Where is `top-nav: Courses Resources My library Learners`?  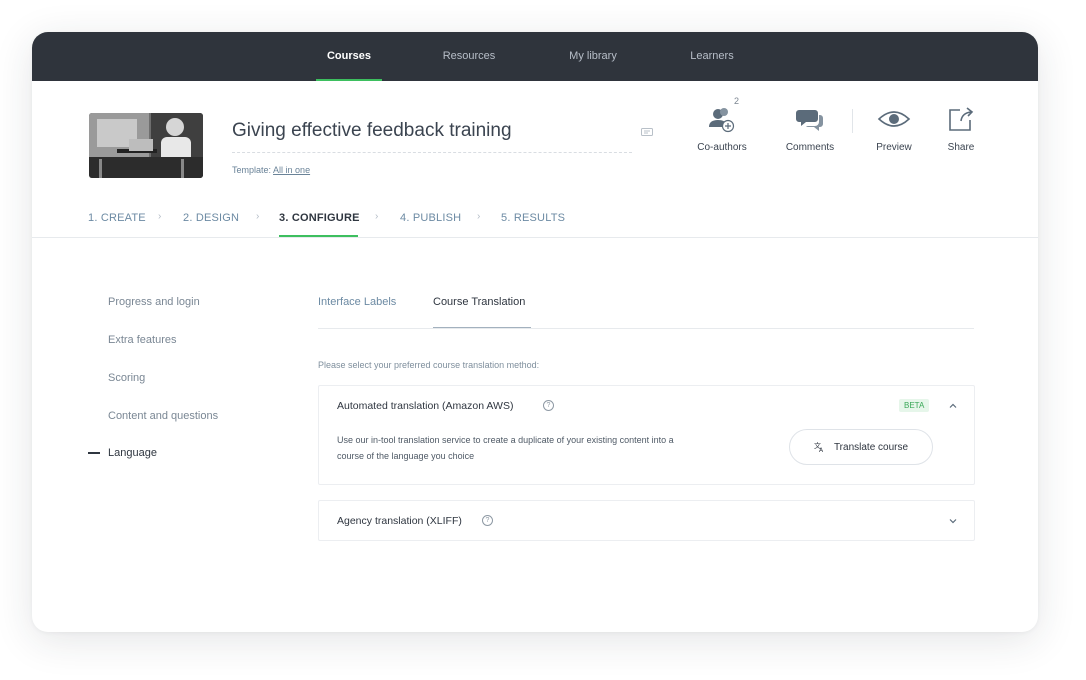
top-nav: Courses Resources My library Learners is located at coordinates (535, 56).